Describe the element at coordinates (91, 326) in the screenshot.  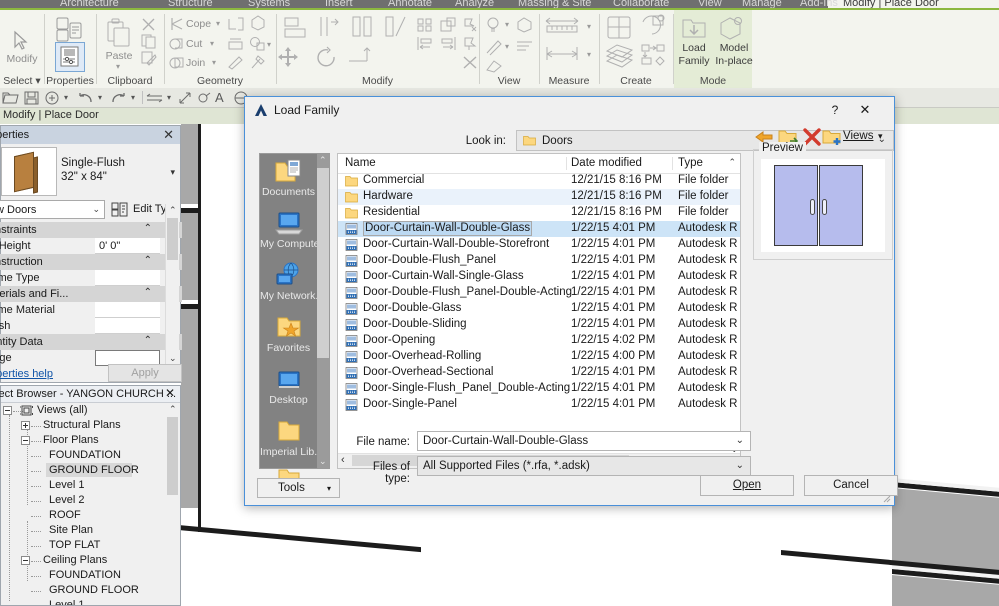
I see `property-row-finish: Finish` at that location.